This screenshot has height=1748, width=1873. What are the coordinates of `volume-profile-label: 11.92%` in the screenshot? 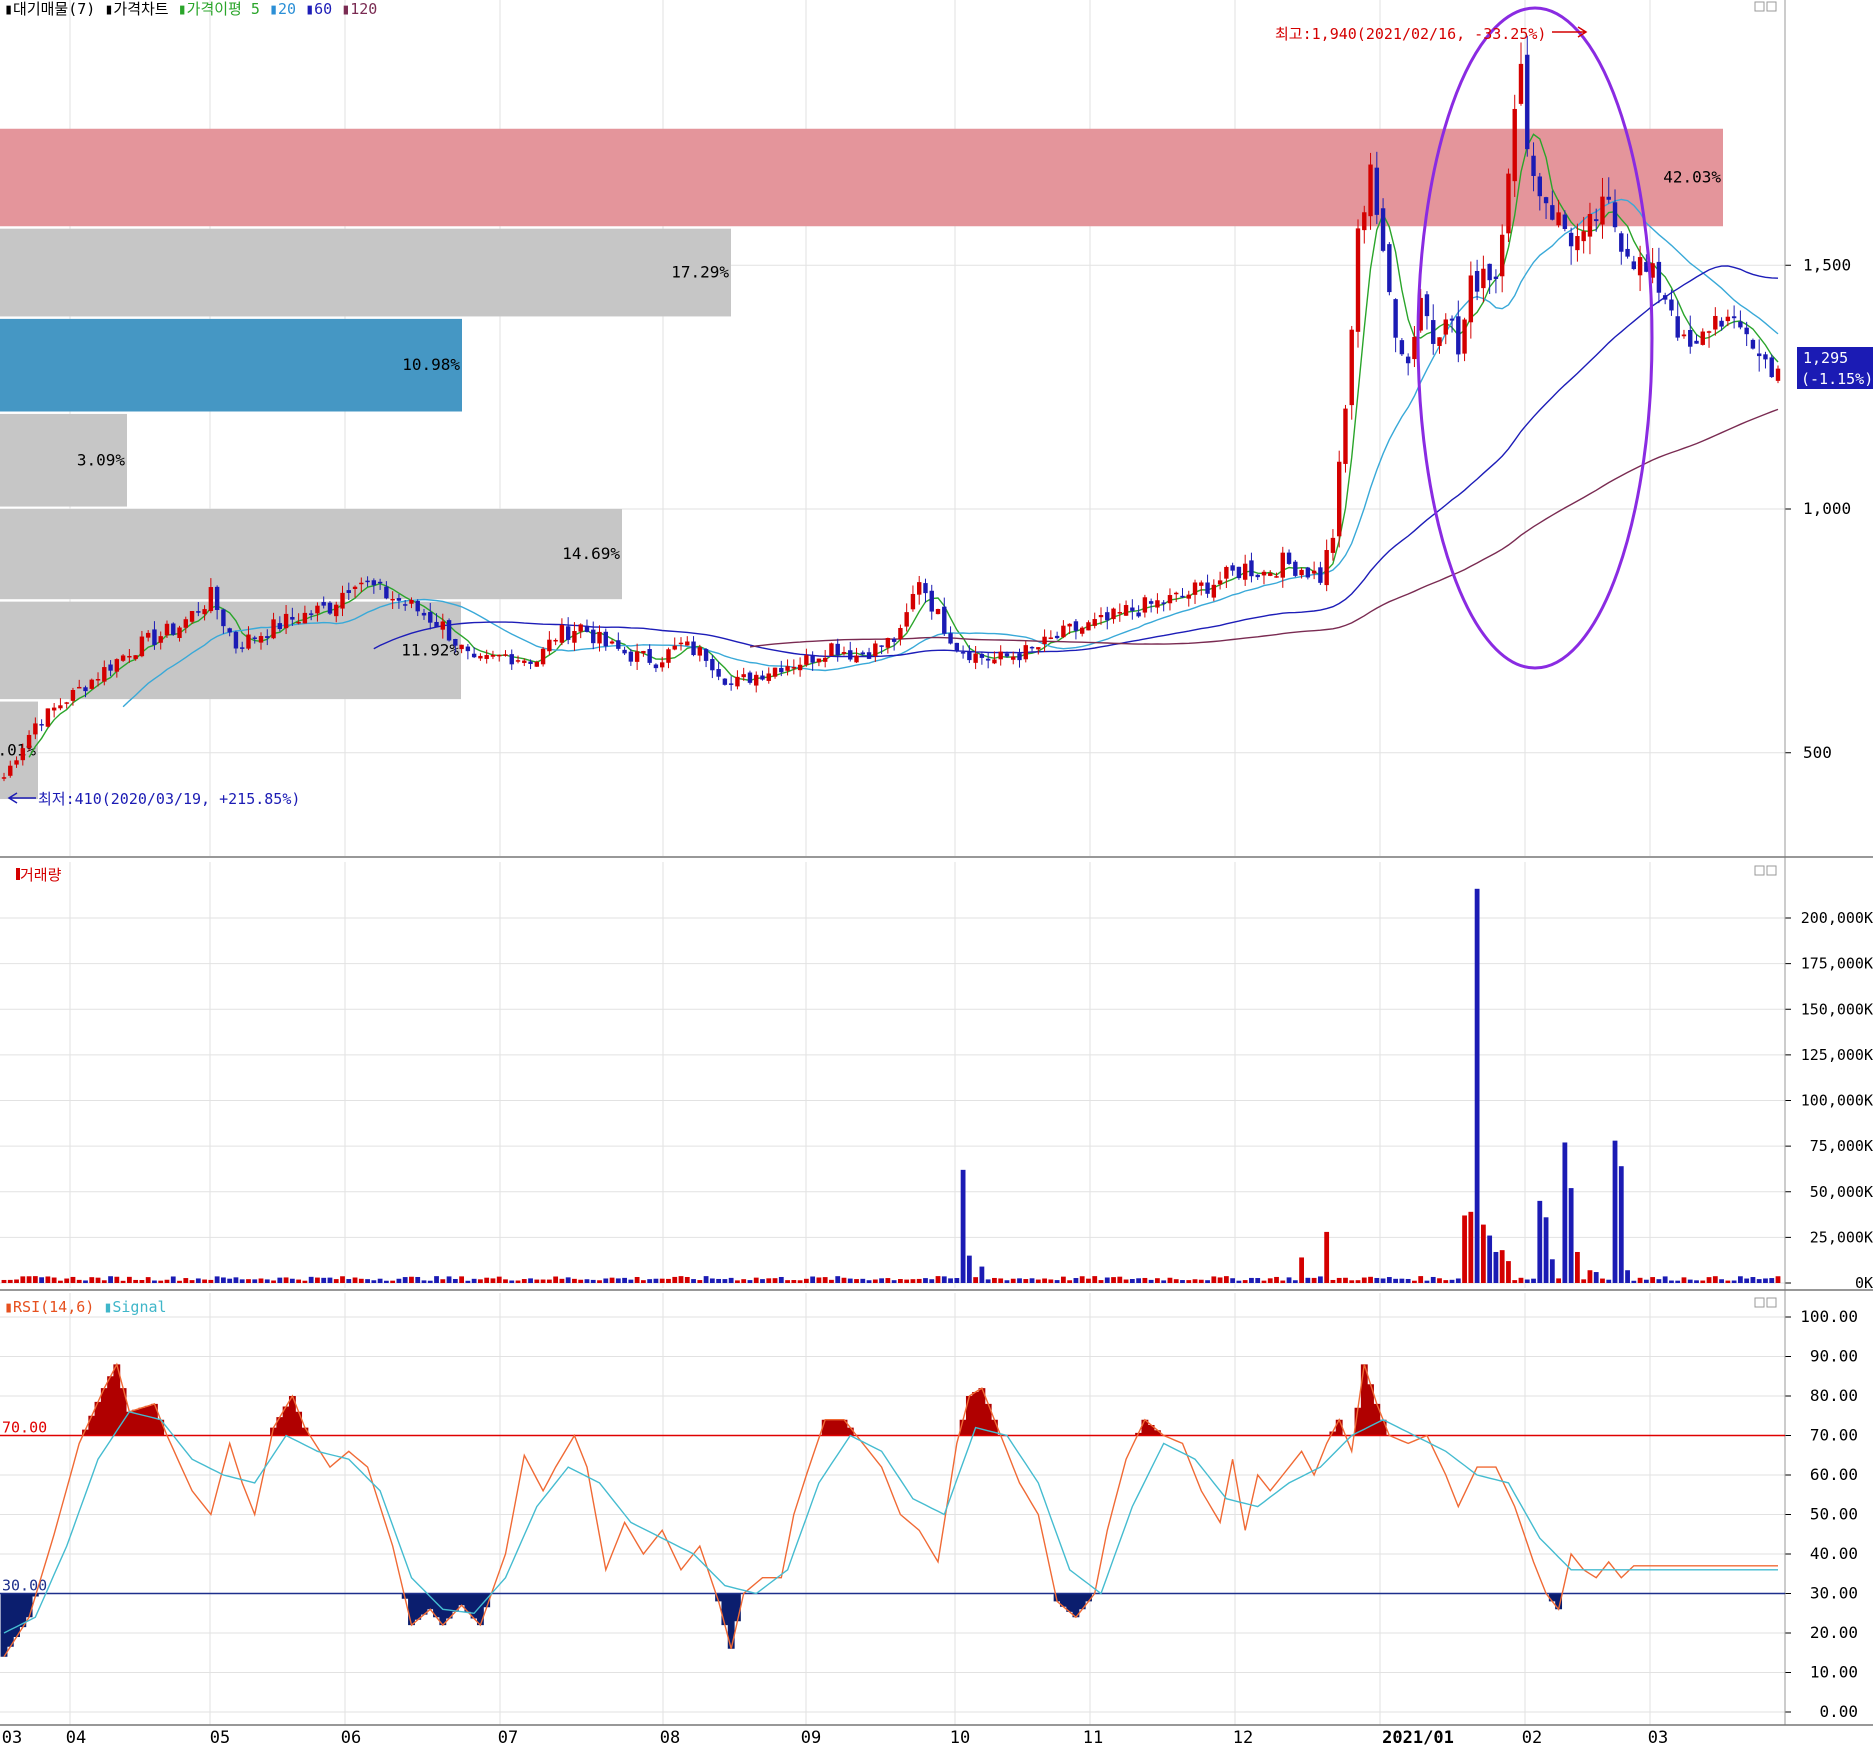 It's located at (430, 649).